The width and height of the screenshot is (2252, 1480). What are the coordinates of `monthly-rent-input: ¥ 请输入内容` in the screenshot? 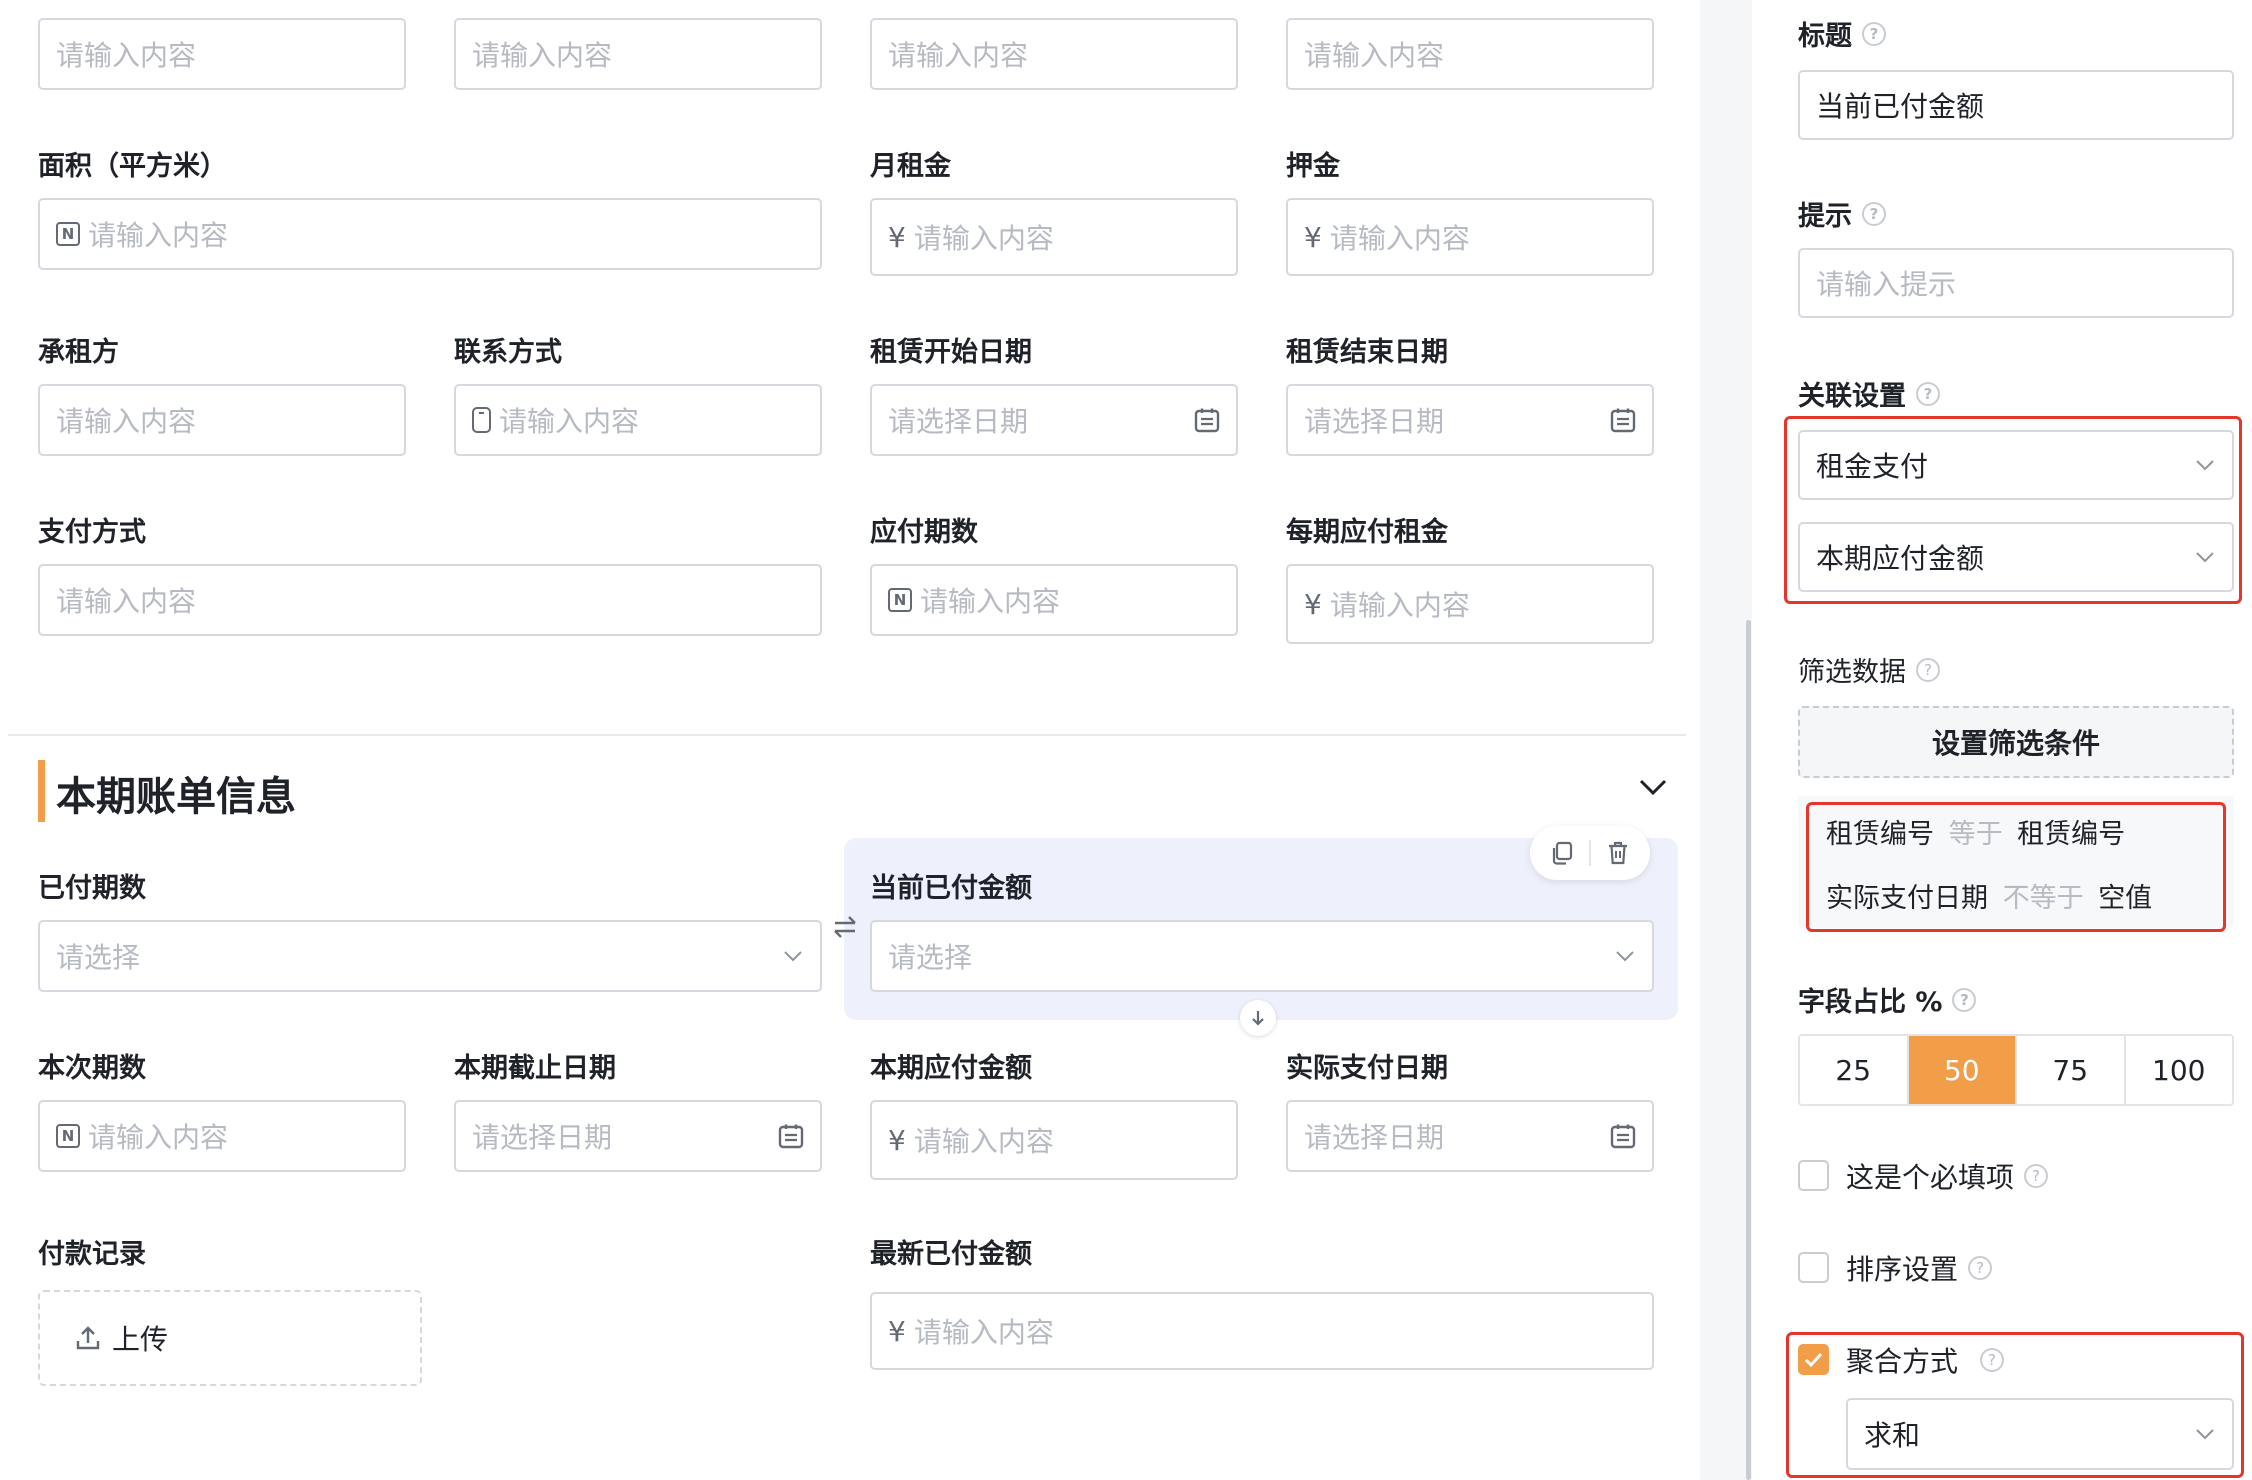 It's located at (1054, 237).